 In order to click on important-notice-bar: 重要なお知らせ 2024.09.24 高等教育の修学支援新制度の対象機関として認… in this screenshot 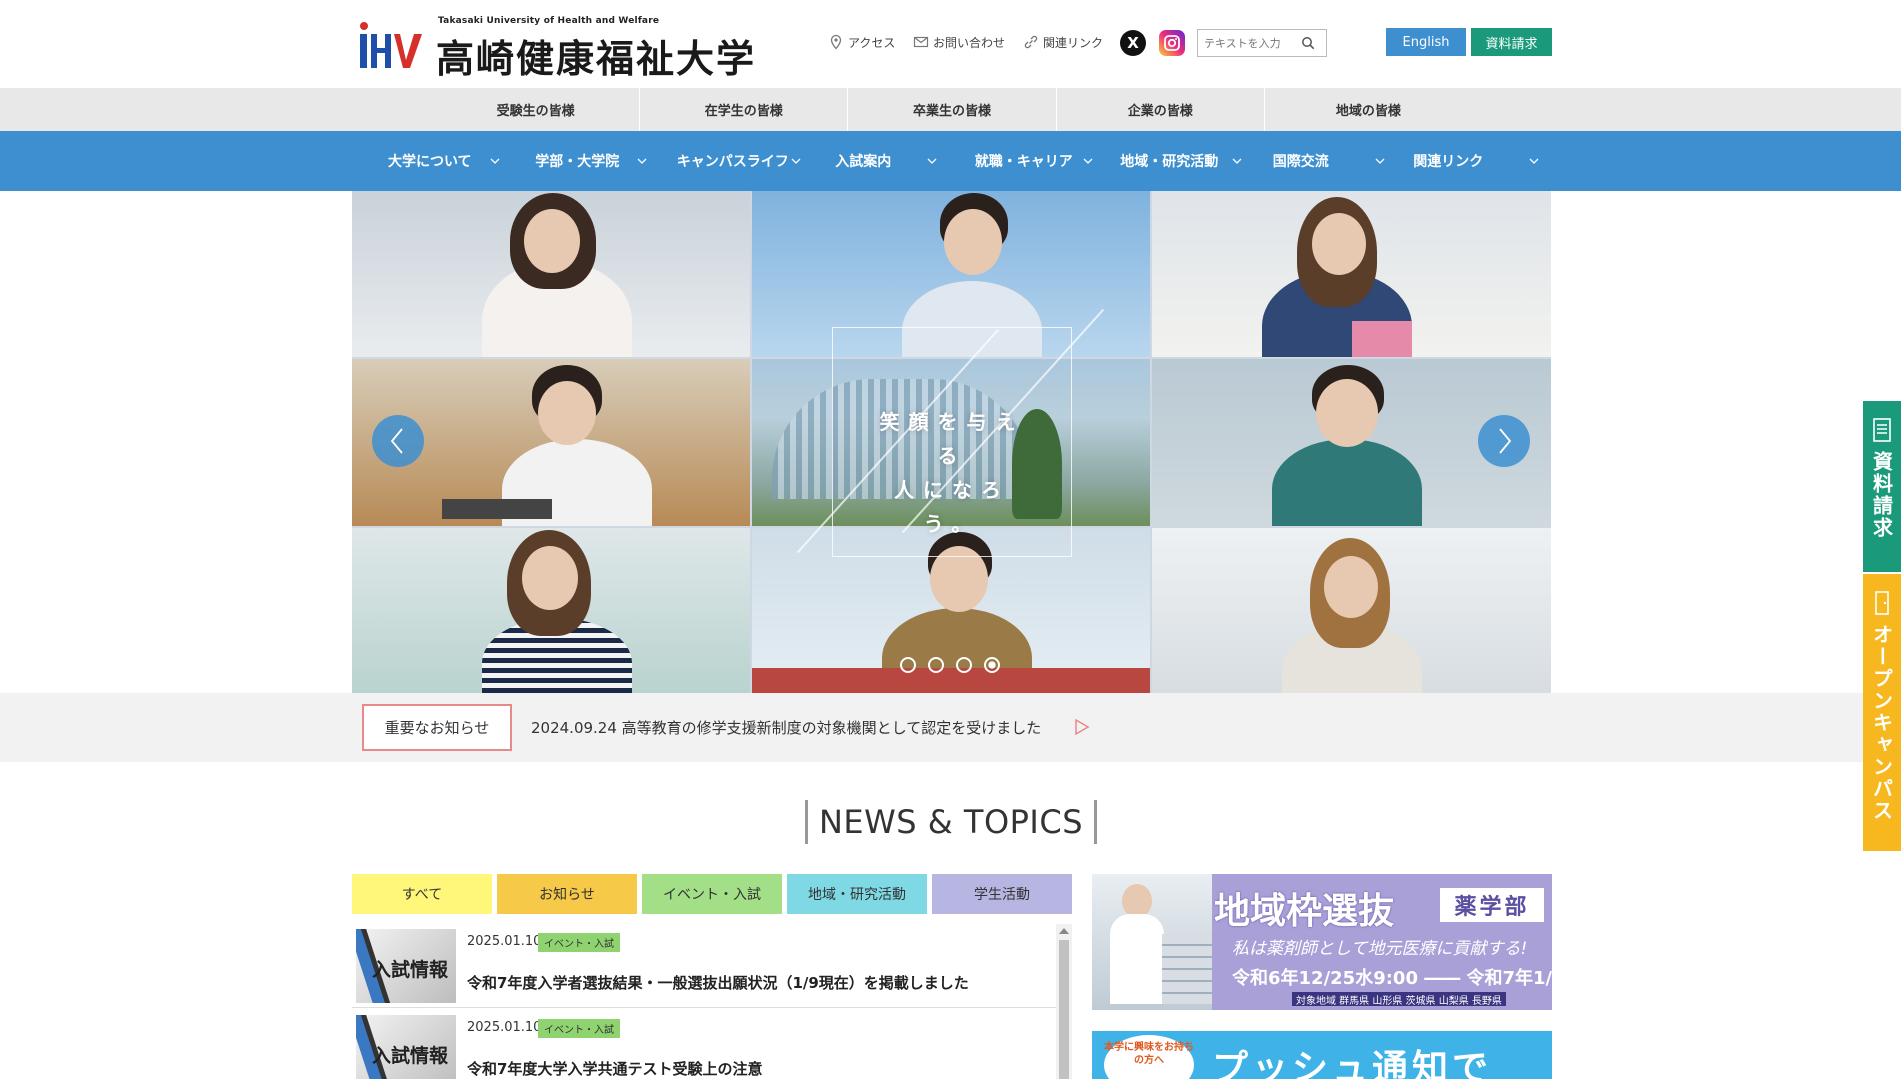, I will do `click(950, 727)`.